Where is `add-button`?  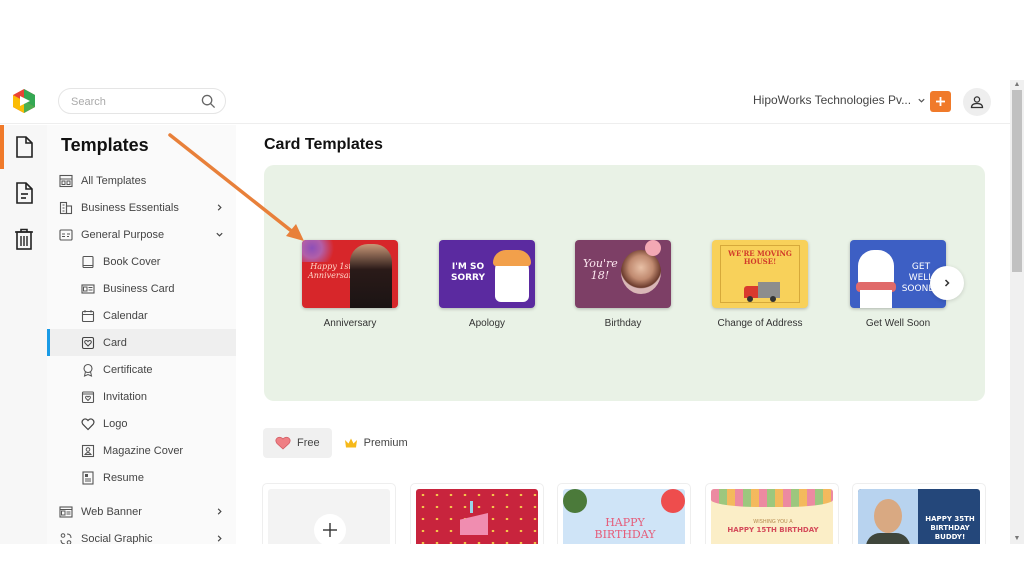 add-button is located at coordinates (940, 101).